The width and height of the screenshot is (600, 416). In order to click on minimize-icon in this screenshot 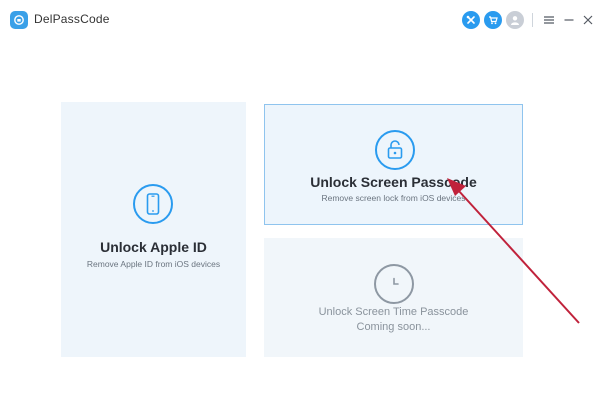, I will do `click(569, 20)`.